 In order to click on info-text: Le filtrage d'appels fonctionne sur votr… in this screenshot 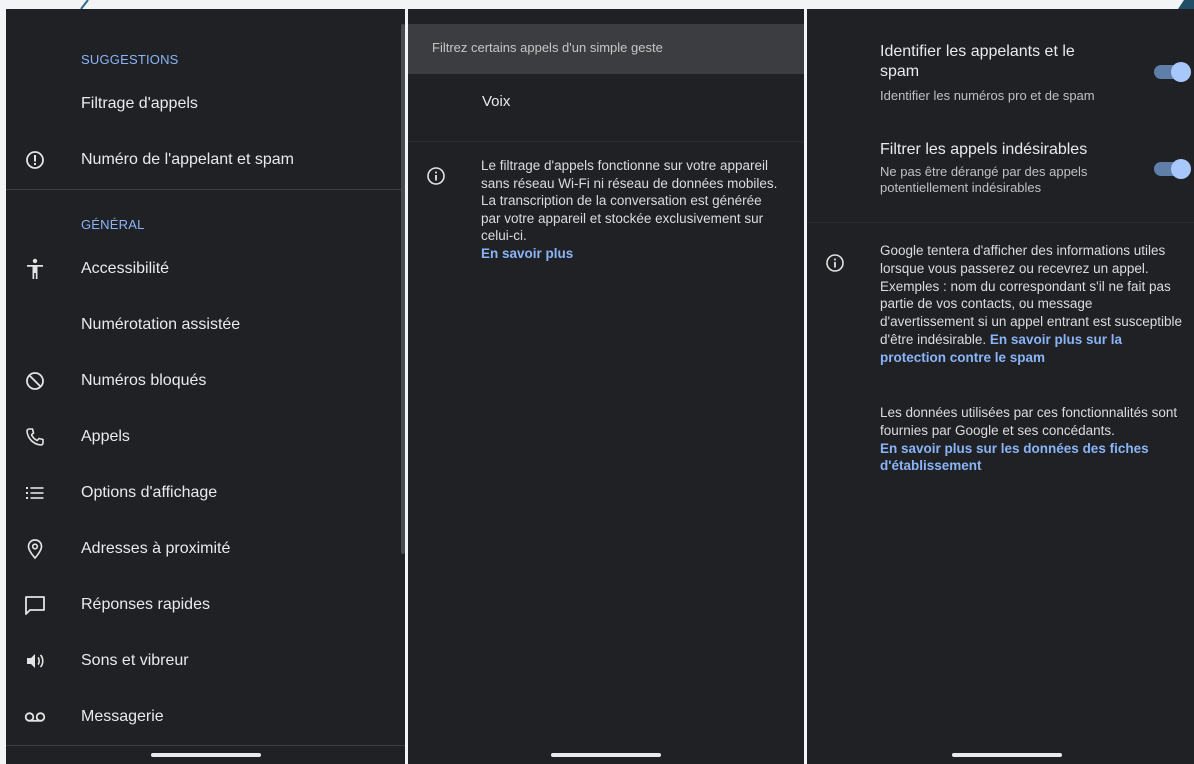, I will do `click(631, 209)`.